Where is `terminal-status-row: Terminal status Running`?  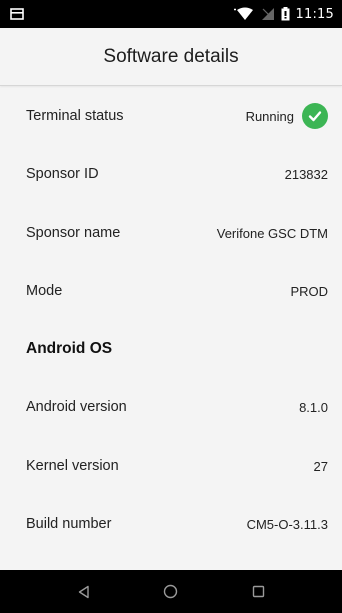 terminal-status-row: Terminal status Running is located at coordinates (171, 116).